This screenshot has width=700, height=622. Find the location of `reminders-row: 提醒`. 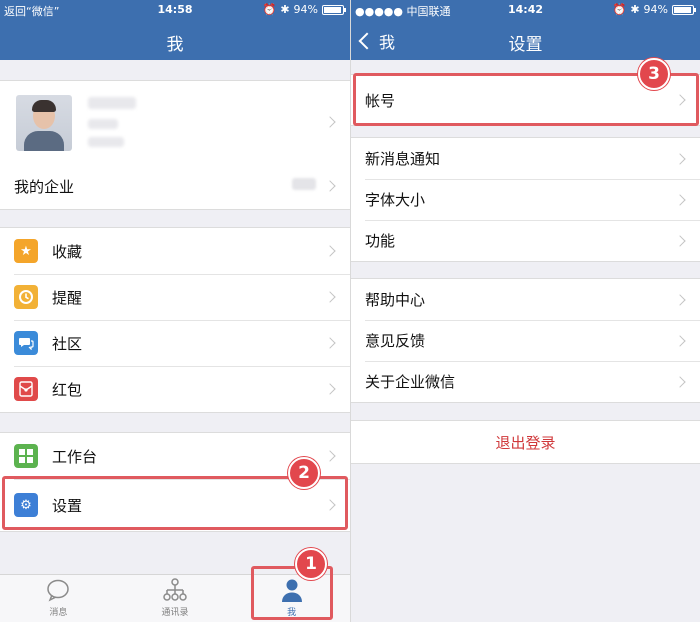

reminders-row: 提醒 is located at coordinates (175, 297).